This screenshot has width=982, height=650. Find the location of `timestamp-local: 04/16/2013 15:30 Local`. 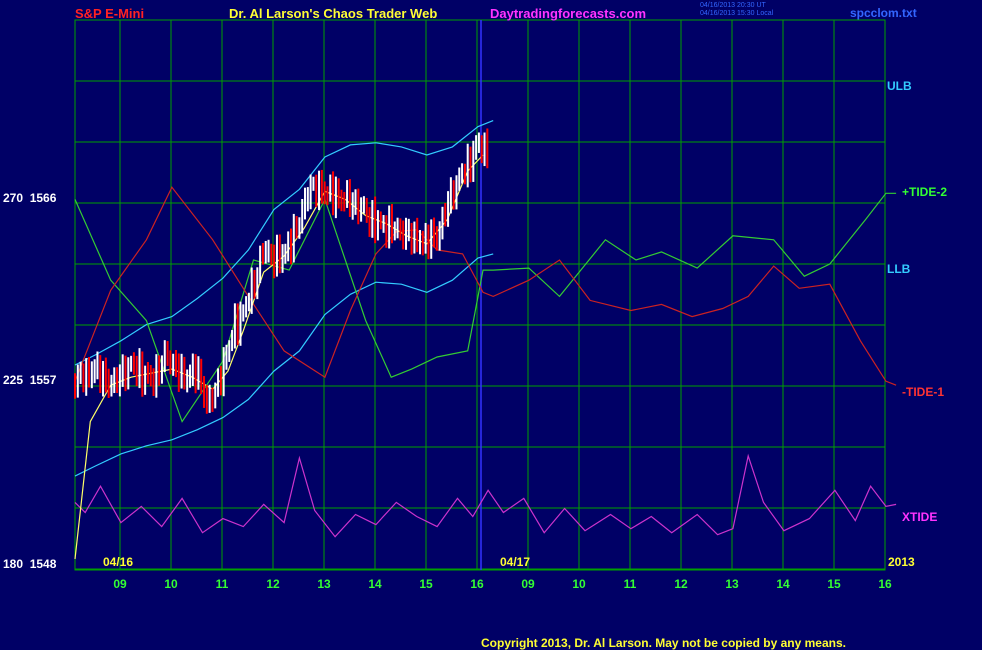

timestamp-local: 04/16/2013 15:30 Local is located at coordinates (737, 13).